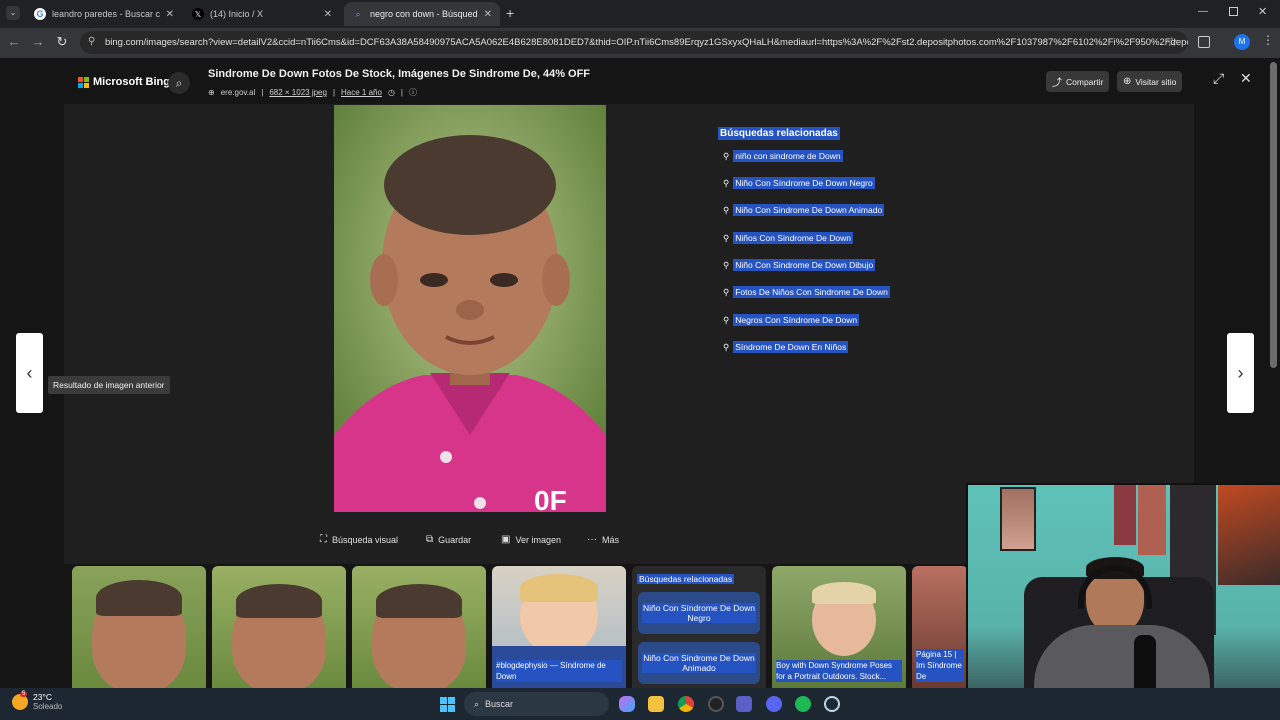 This screenshot has height=720, width=1280. Describe the element at coordinates (796, 320) in the screenshot. I see `related-item-label: Negros Con Síndrome De Down` at that location.